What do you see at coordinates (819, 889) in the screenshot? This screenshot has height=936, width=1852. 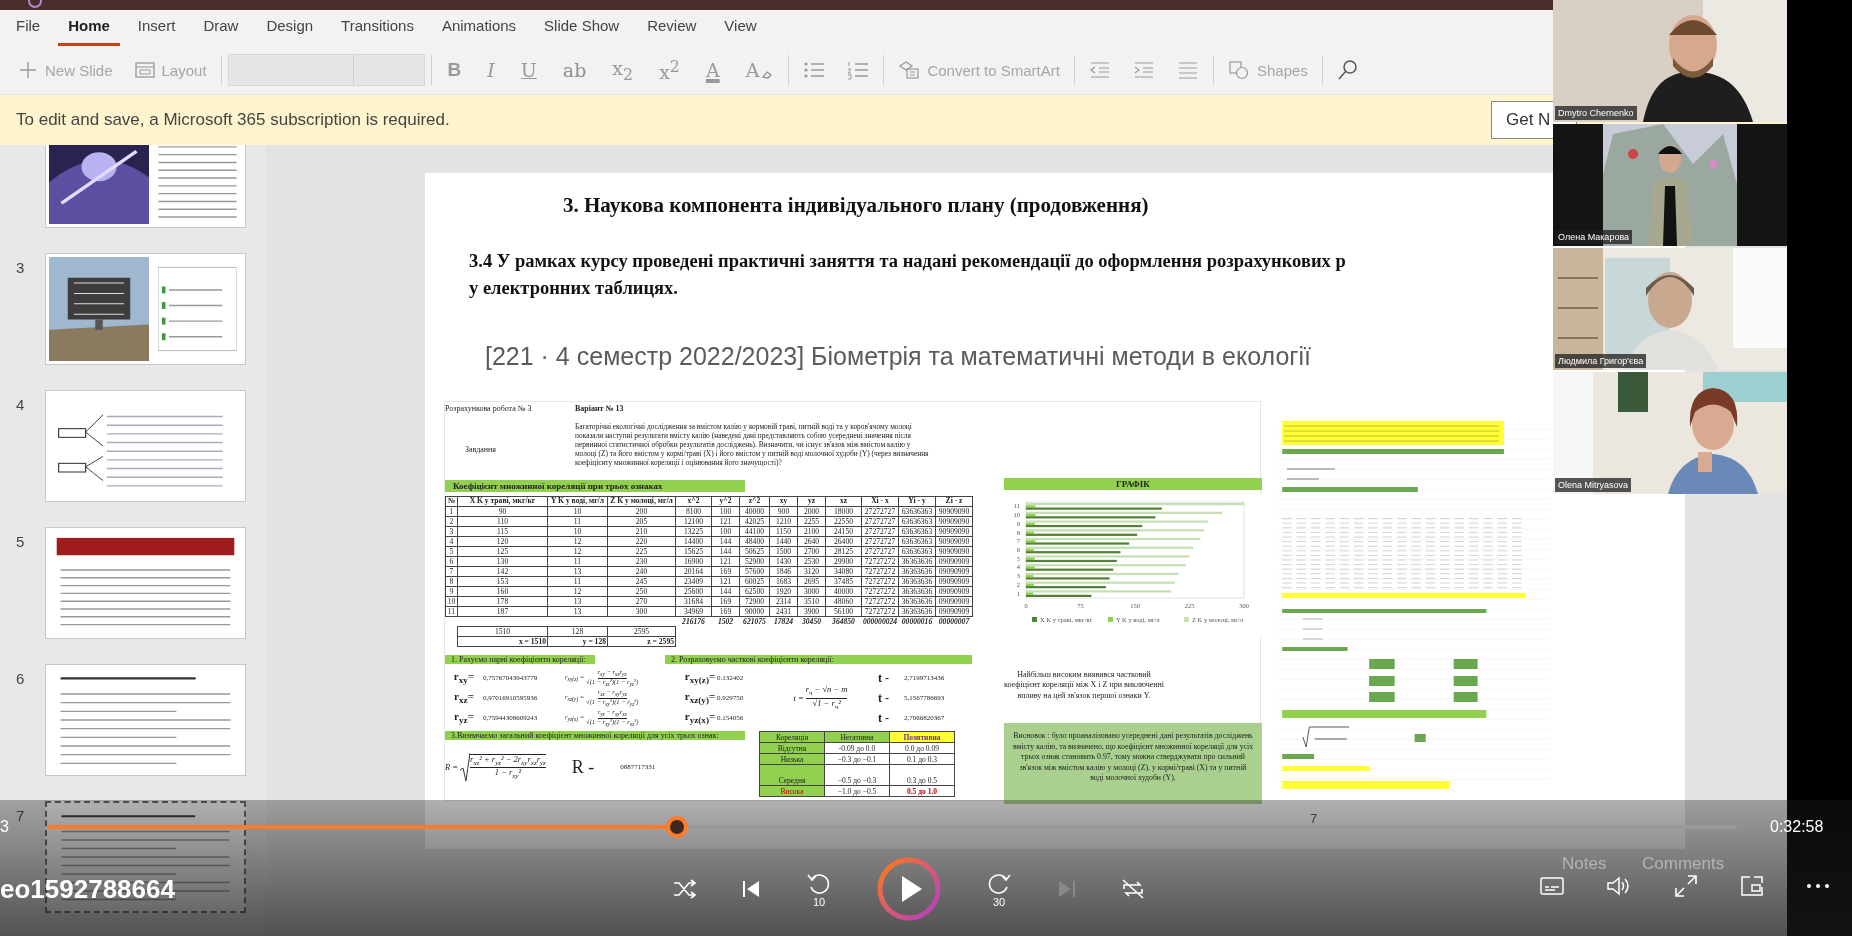 I see `rewind-button: 10` at bounding box center [819, 889].